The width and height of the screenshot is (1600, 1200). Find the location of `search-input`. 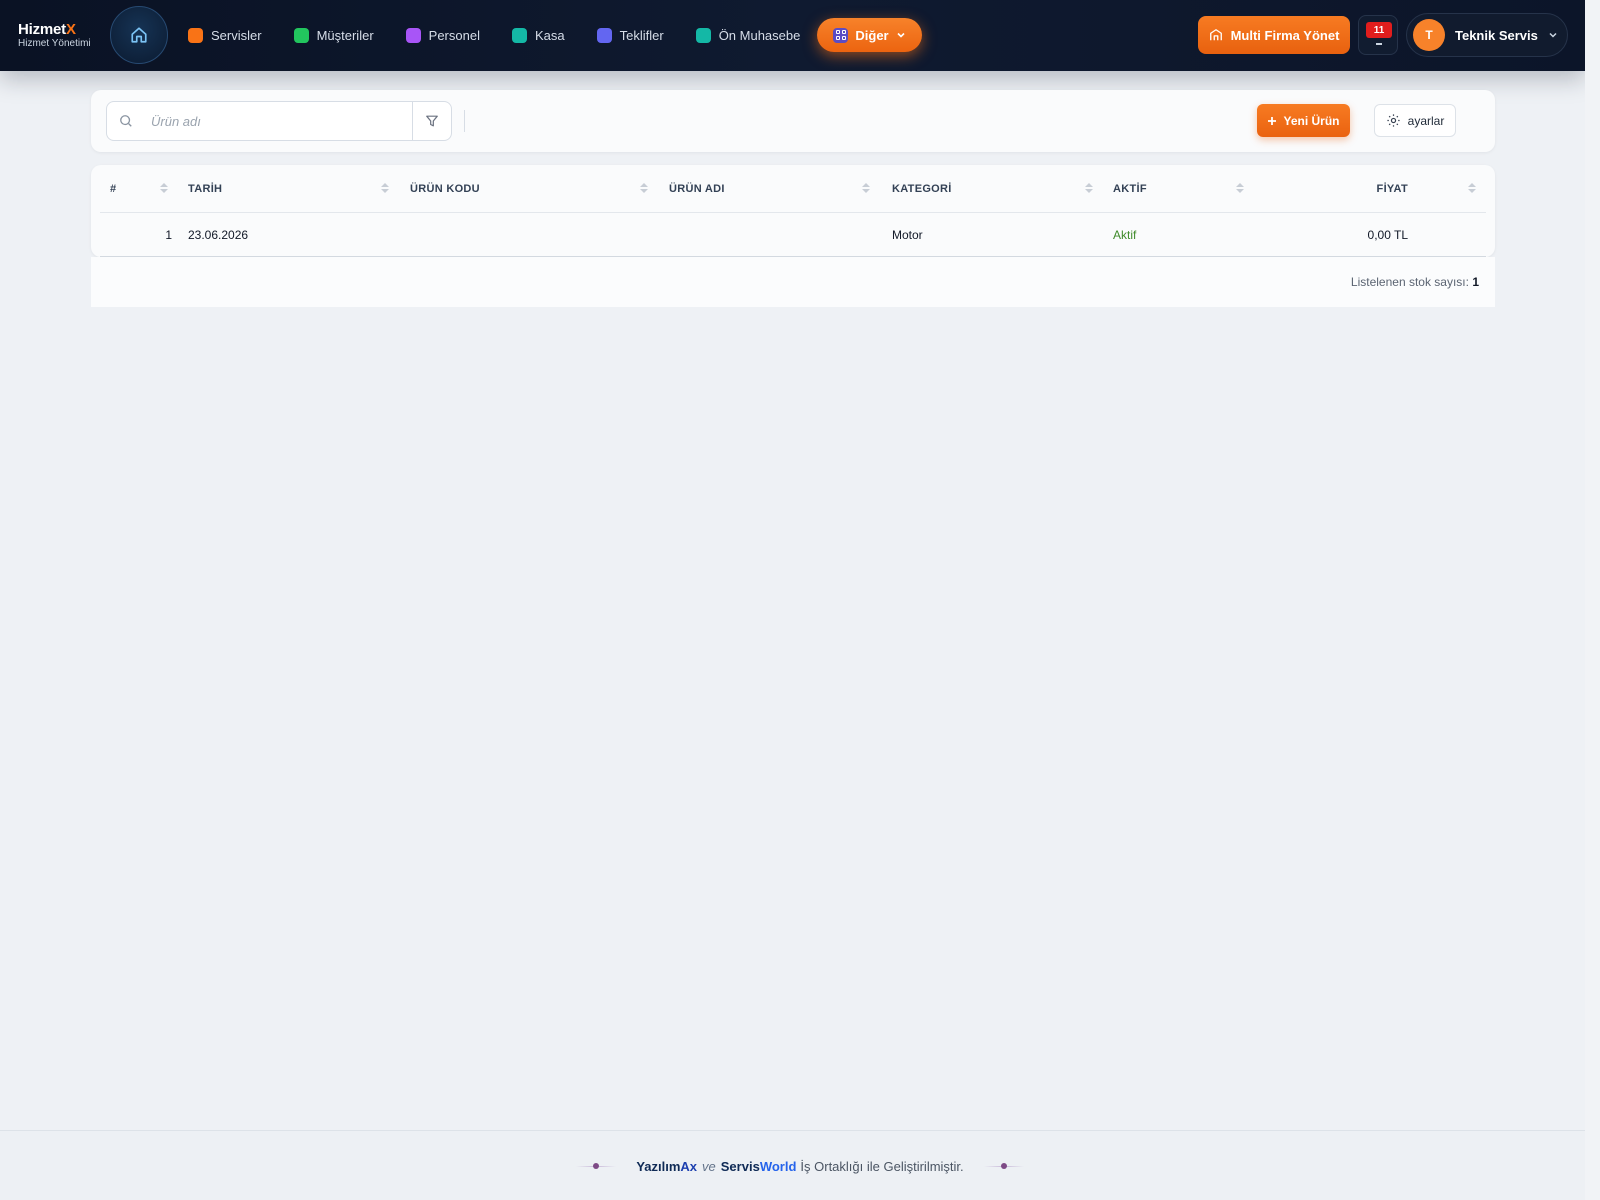

search-input is located at coordinates (276, 121).